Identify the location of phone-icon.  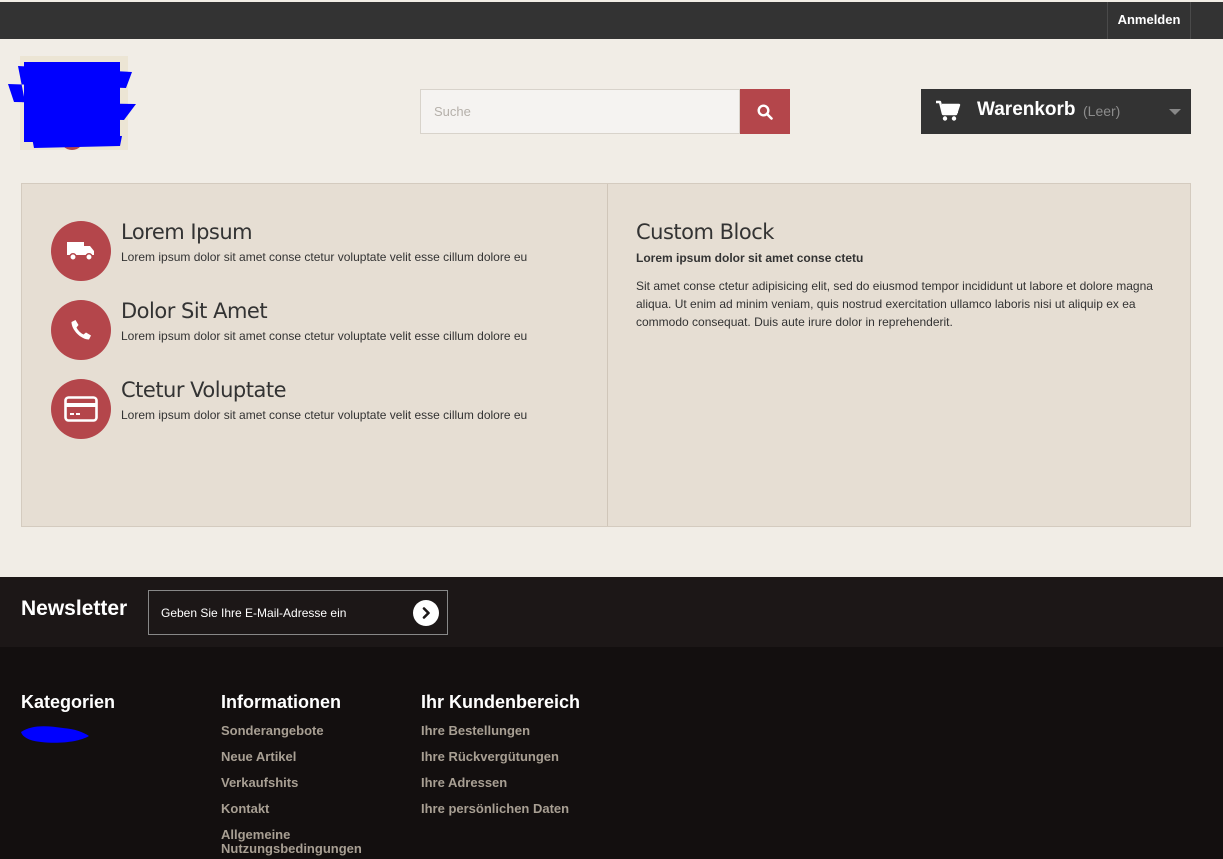
(81, 330).